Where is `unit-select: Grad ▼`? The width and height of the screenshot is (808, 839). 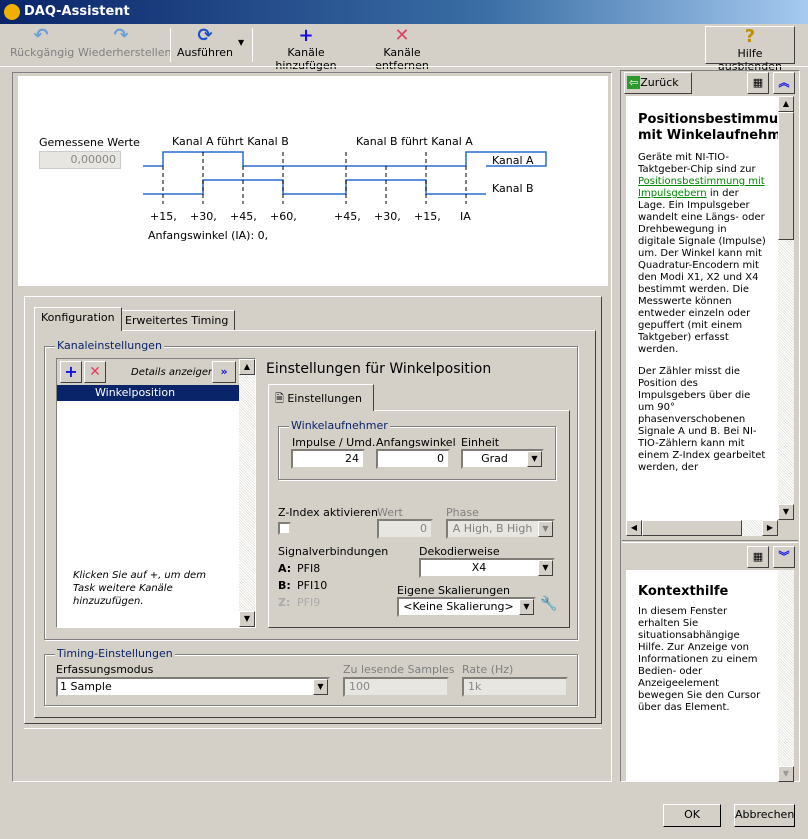 unit-select: Grad ▼ is located at coordinates (502, 459).